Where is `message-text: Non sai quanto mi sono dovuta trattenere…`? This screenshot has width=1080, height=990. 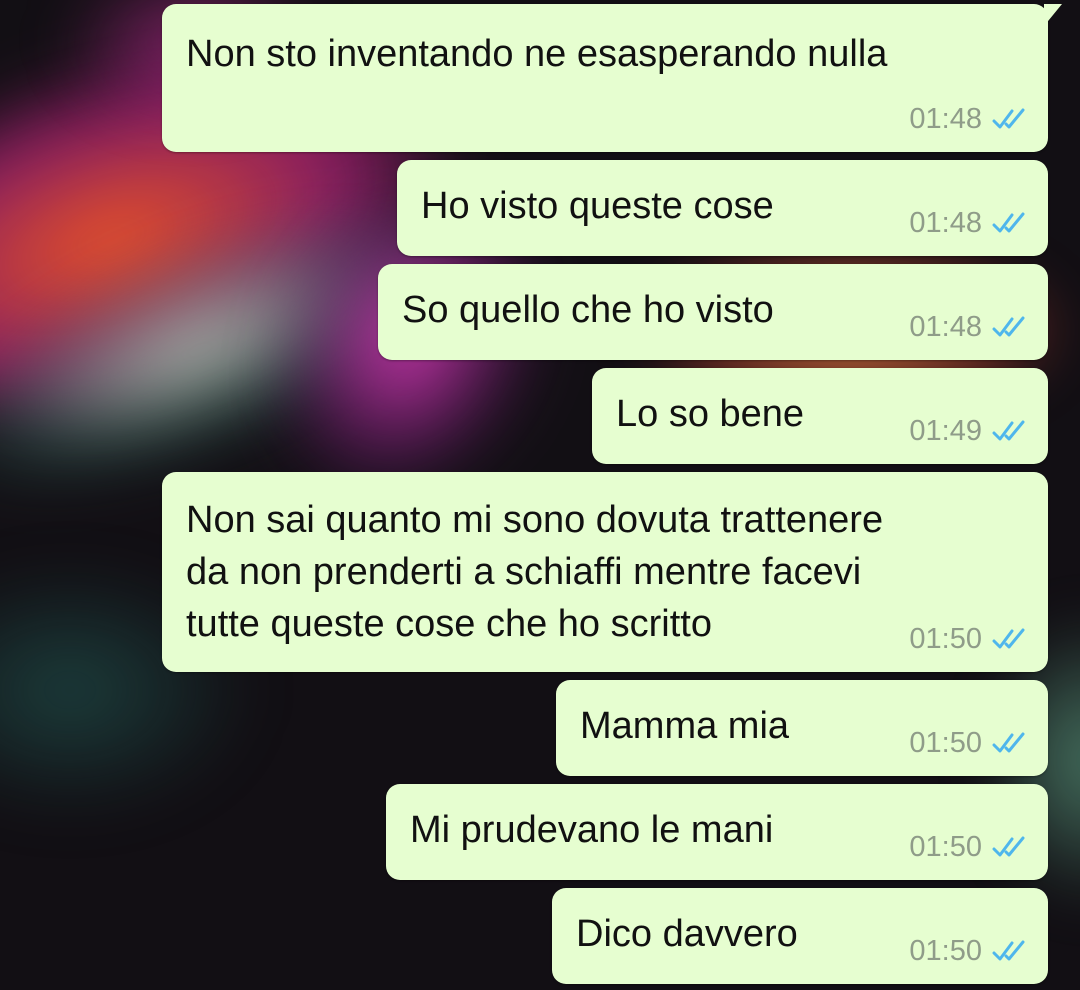
message-text: Non sai quanto mi sono dovuta trattenere… is located at coordinates (535, 572).